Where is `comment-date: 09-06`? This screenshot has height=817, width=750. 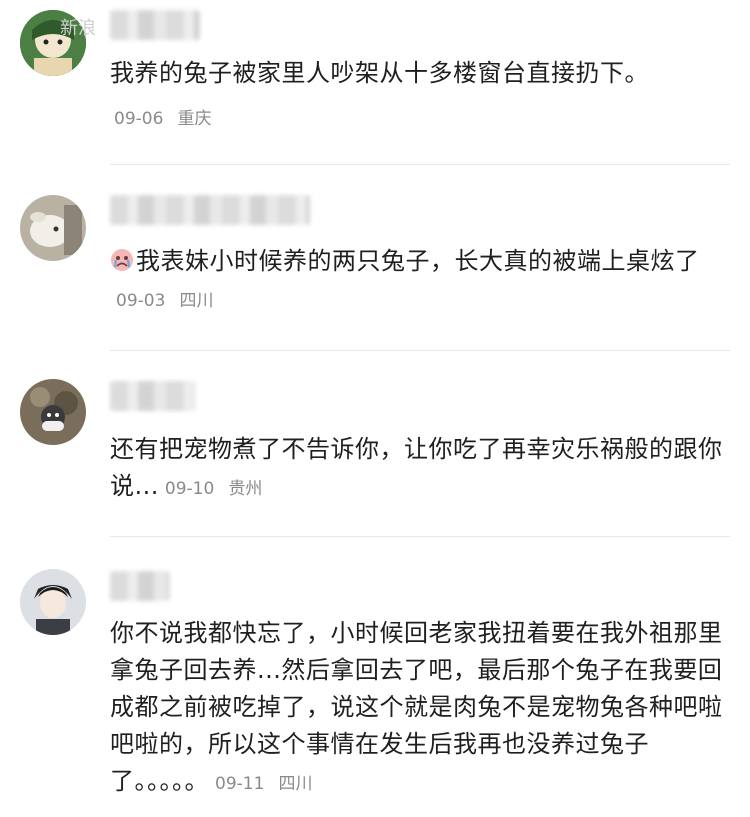 comment-date: 09-06 is located at coordinates (139, 119).